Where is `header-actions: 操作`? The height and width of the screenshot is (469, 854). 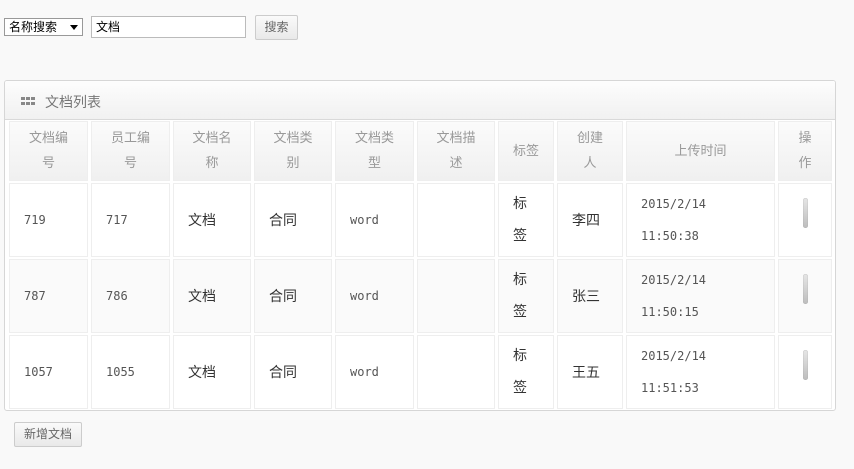
header-actions: 操作 is located at coordinates (805, 151).